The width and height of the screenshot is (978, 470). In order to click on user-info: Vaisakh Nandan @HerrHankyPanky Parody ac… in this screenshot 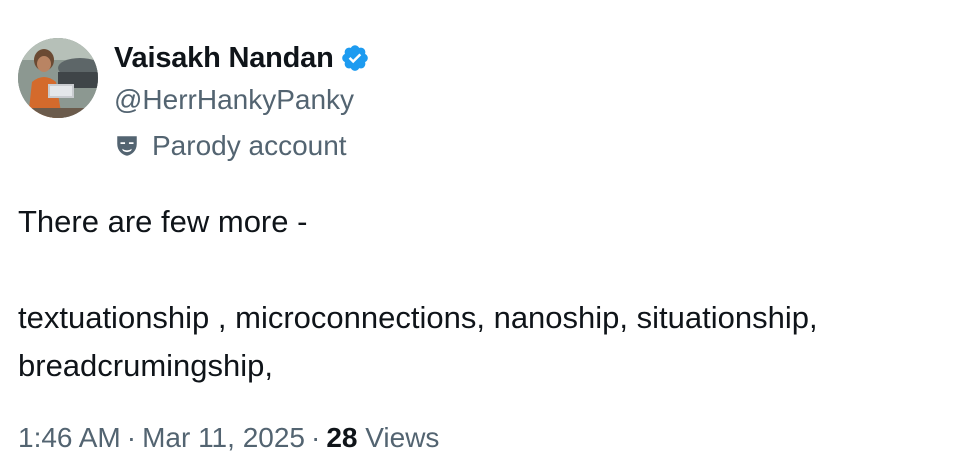, I will do `click(242, 102)`.